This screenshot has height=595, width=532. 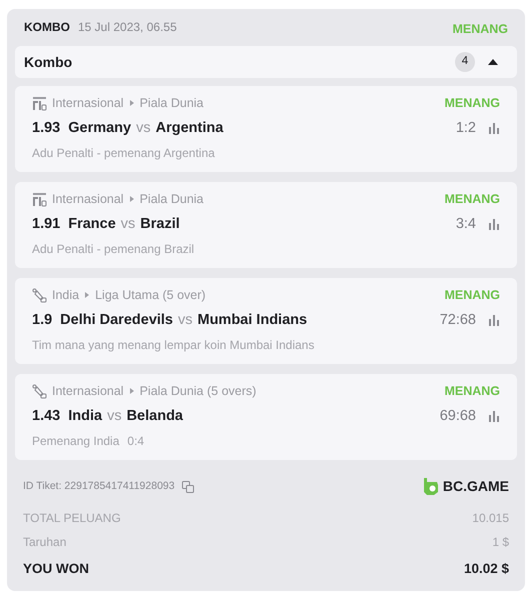 I want to click on bet-description: Adu Penalti - pemenang Brazil, so click(x=113, y=249).